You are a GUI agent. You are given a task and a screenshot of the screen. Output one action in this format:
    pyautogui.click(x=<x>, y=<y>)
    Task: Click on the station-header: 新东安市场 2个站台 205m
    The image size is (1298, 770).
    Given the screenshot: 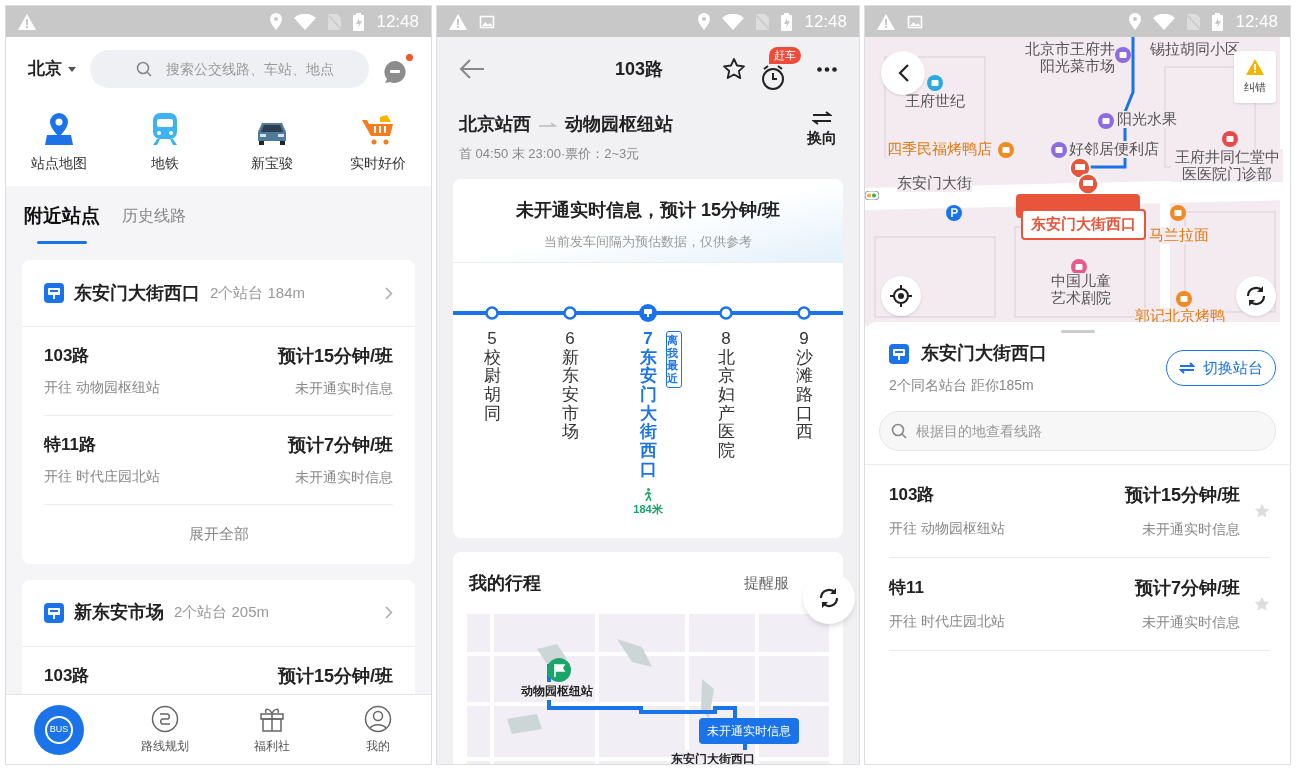 What is the action you would take?
    pyautogui.click(x=218, y=613)
    